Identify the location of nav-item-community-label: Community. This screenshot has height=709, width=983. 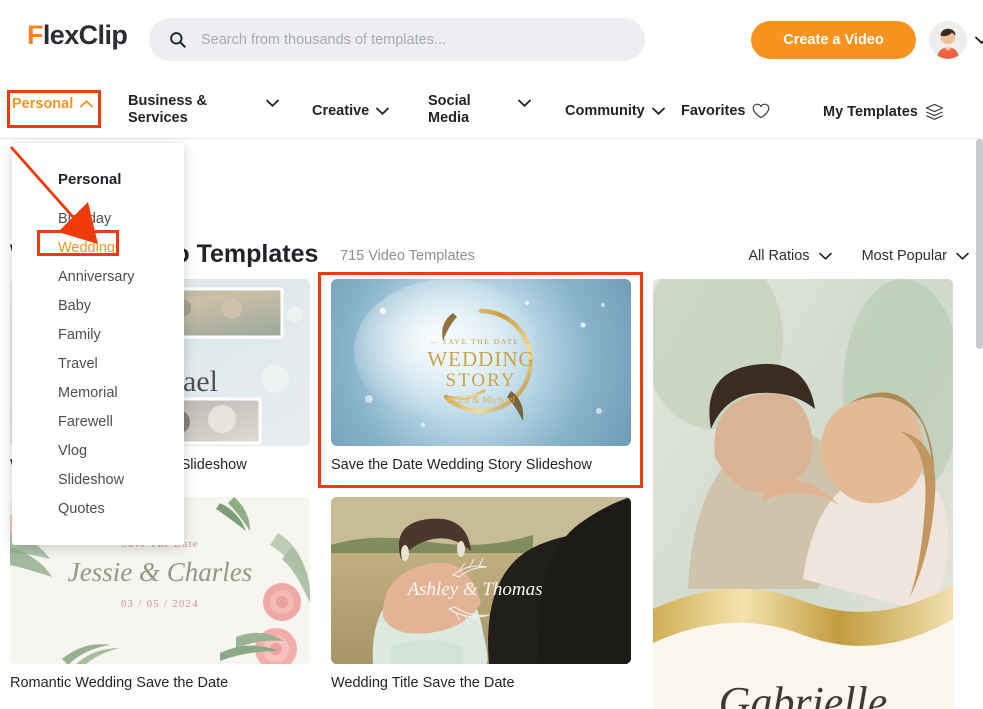
(605, 111).